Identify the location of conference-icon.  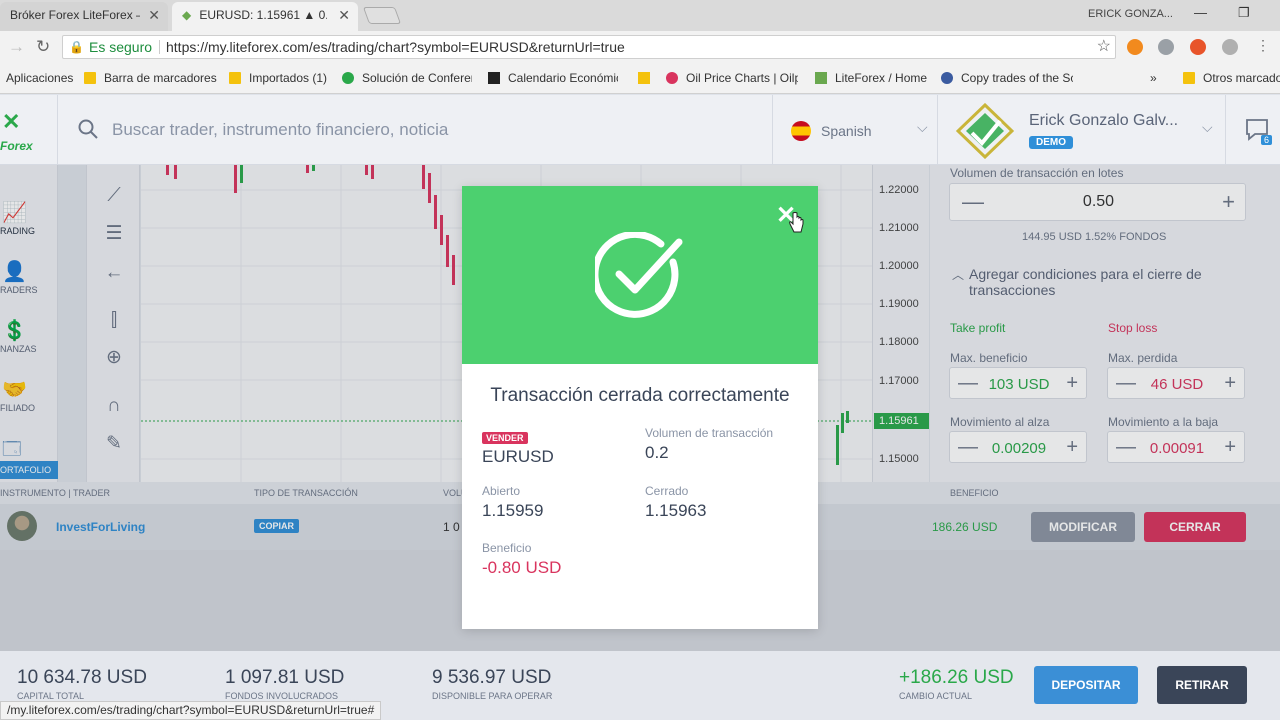
(348, 78).